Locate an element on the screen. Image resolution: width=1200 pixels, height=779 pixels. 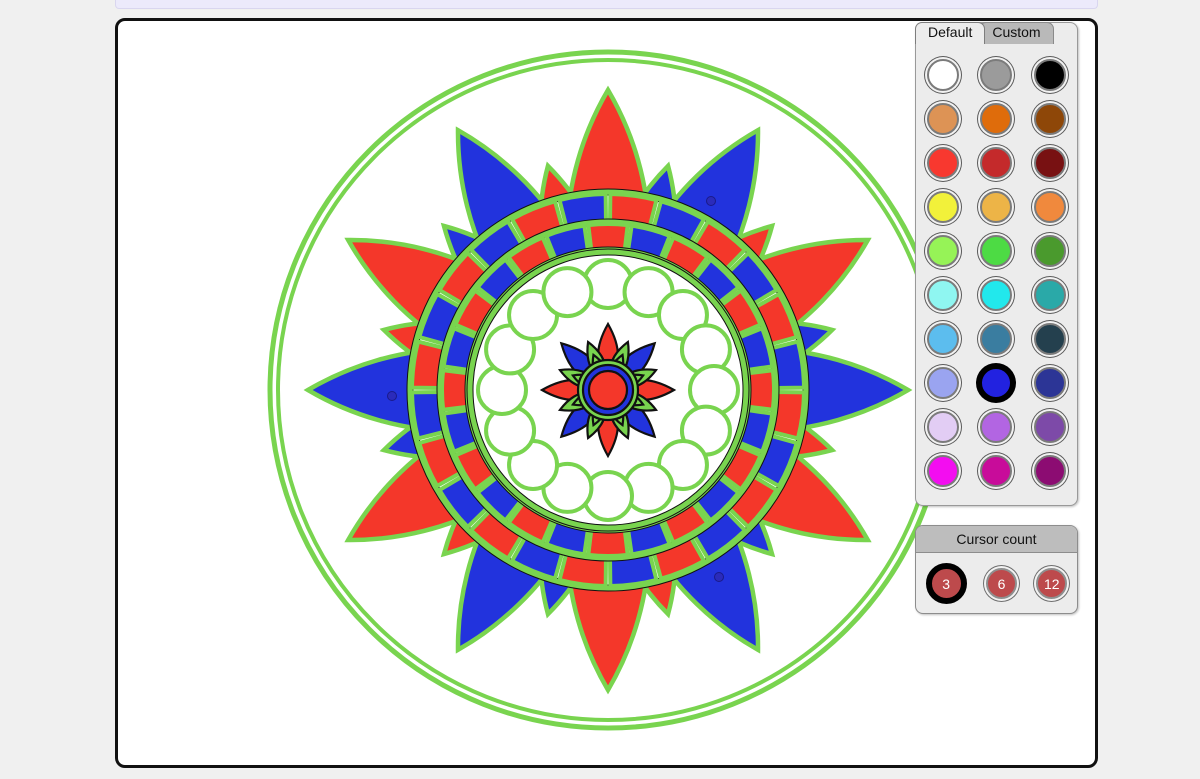
tab-default: Default is located at coordinates (950, 33).